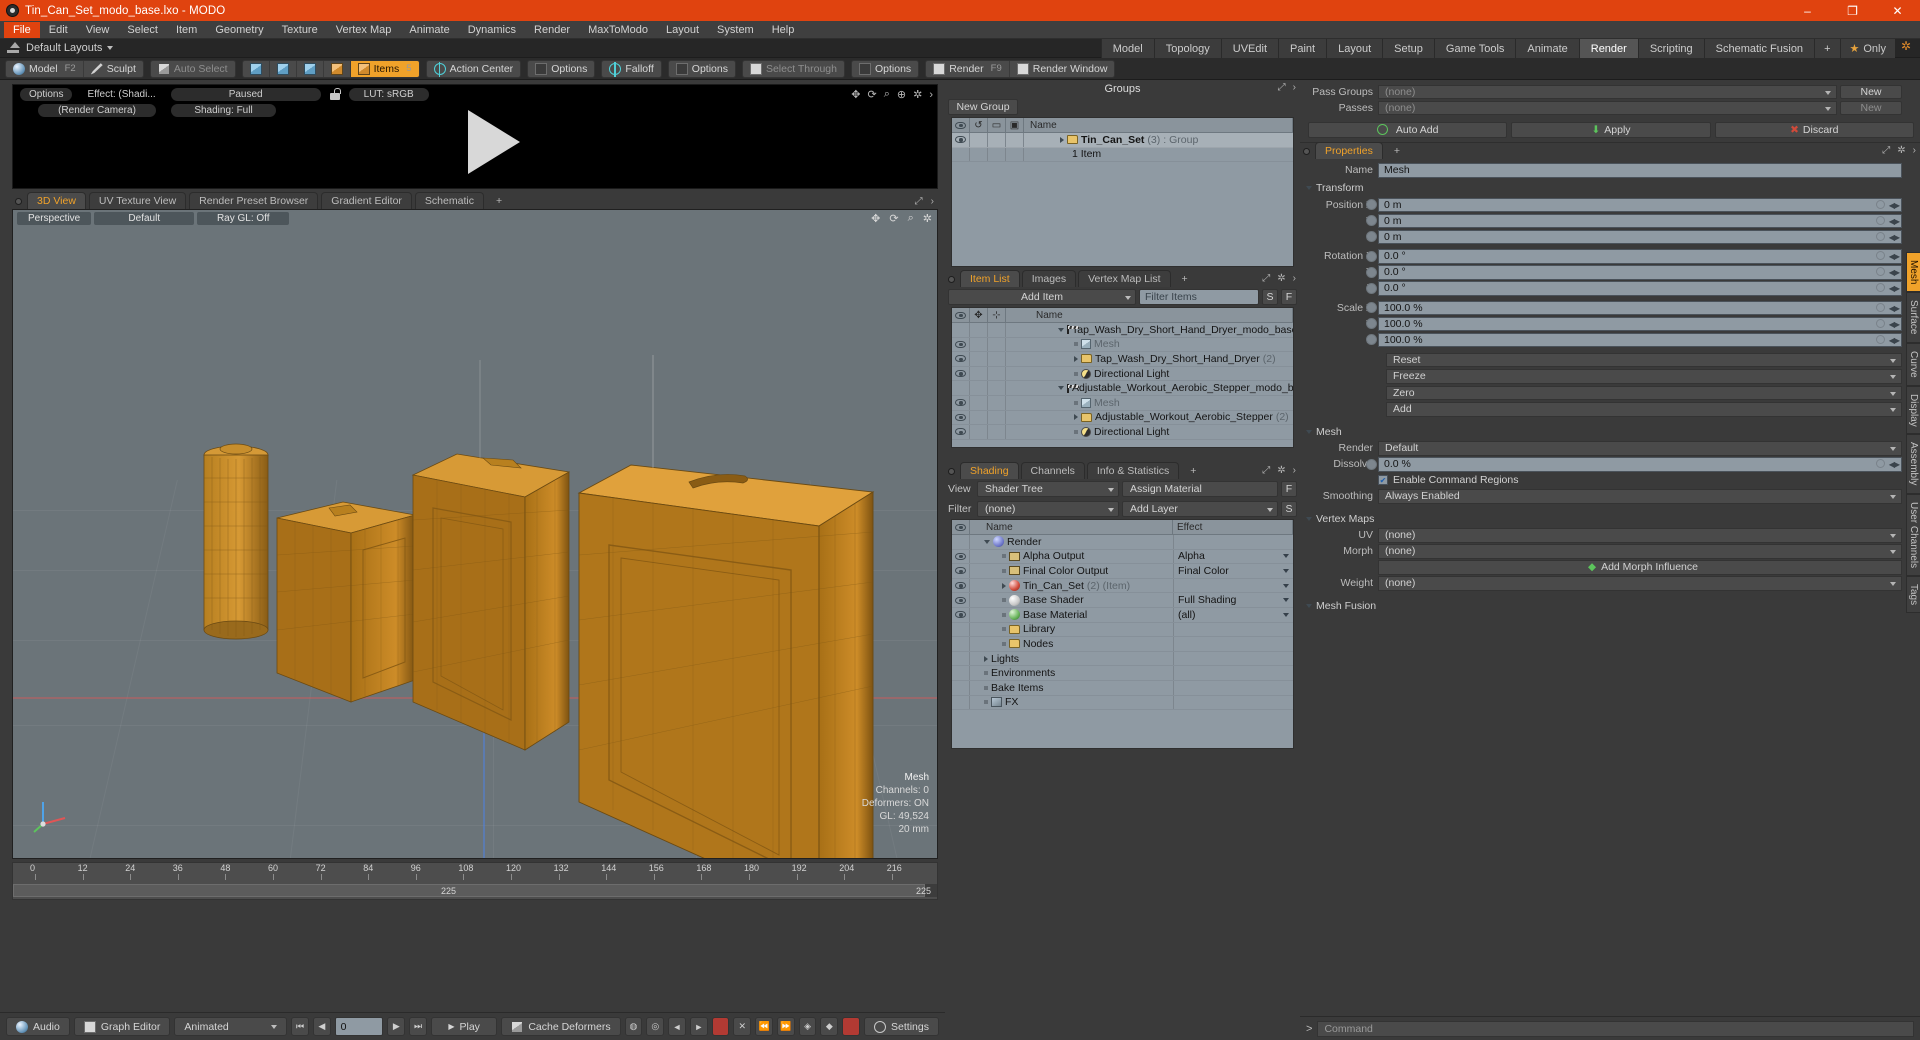  What do you see at coordinates (335, 94) in the screenshot?
I see `unlock-icon` at bounding box center [335, 94].